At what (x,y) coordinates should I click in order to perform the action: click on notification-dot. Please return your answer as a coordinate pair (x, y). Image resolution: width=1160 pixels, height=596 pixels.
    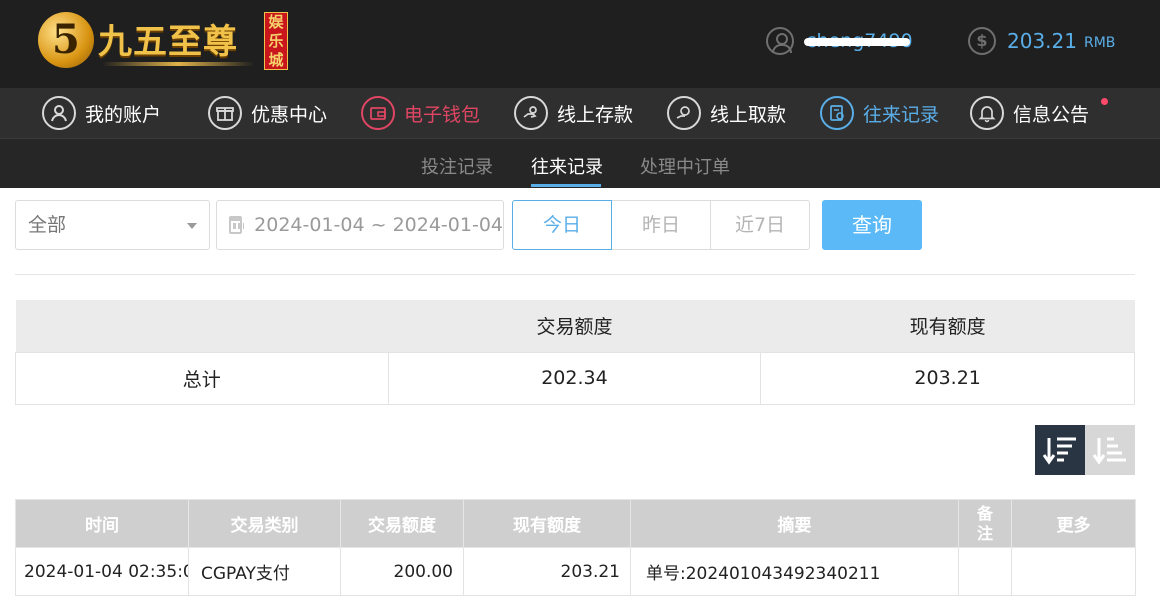
    Looking at the image, I should click on (1104, 101).